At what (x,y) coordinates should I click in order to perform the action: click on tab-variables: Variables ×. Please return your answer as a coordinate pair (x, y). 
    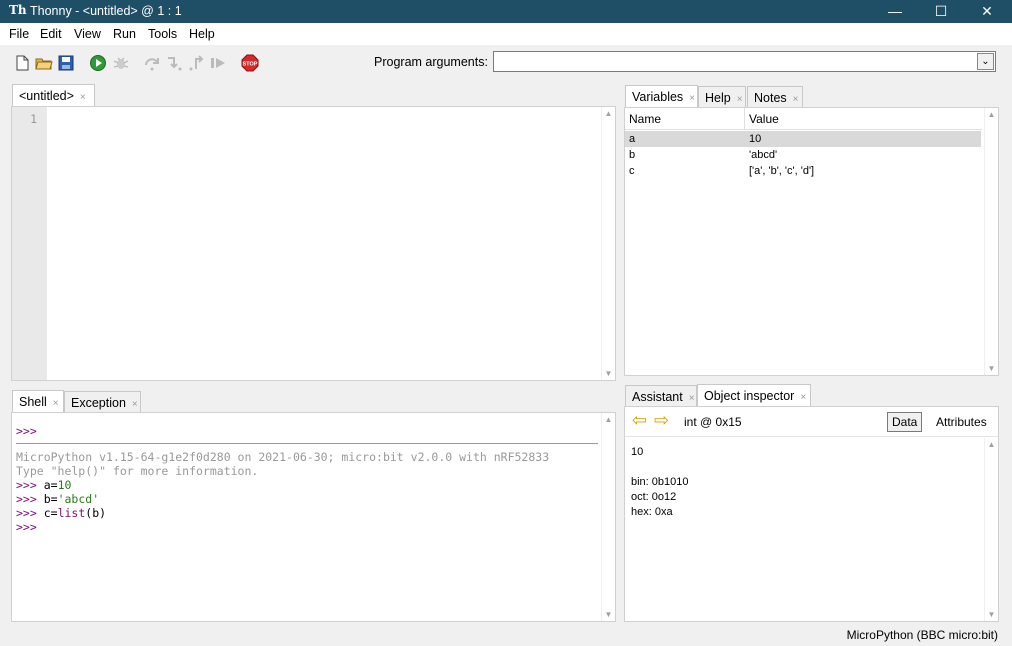
    Looking at the image, I should click on (661, 96).